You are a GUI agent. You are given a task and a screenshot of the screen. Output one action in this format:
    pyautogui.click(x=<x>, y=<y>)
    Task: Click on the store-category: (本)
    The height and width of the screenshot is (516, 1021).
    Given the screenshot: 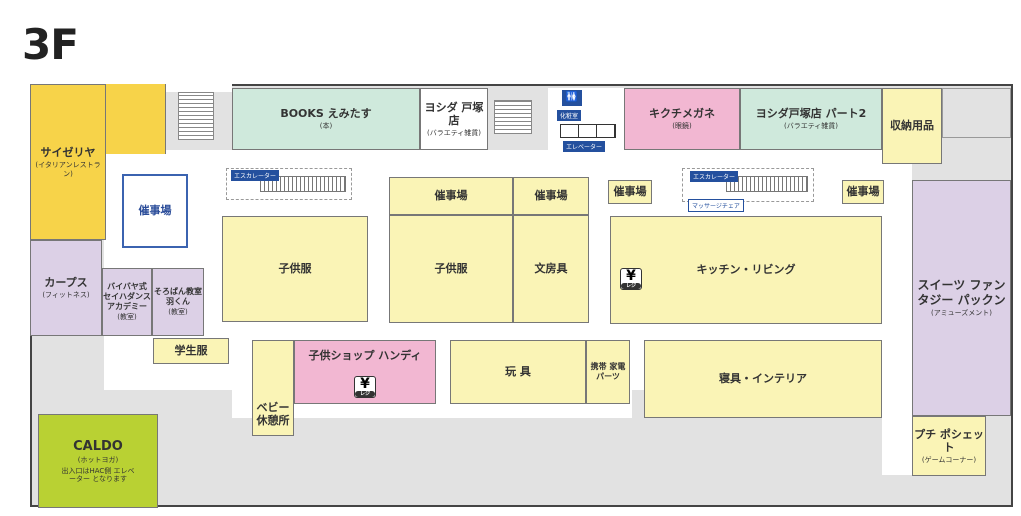 What is the action you would take?
    pyautogui.click(x=326, y=126)
    